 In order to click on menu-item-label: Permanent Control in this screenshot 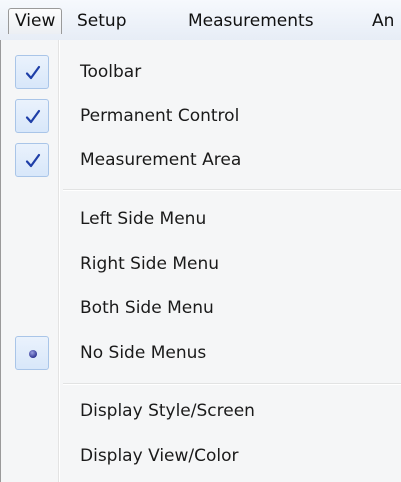, I will do `click(160, 116)`.